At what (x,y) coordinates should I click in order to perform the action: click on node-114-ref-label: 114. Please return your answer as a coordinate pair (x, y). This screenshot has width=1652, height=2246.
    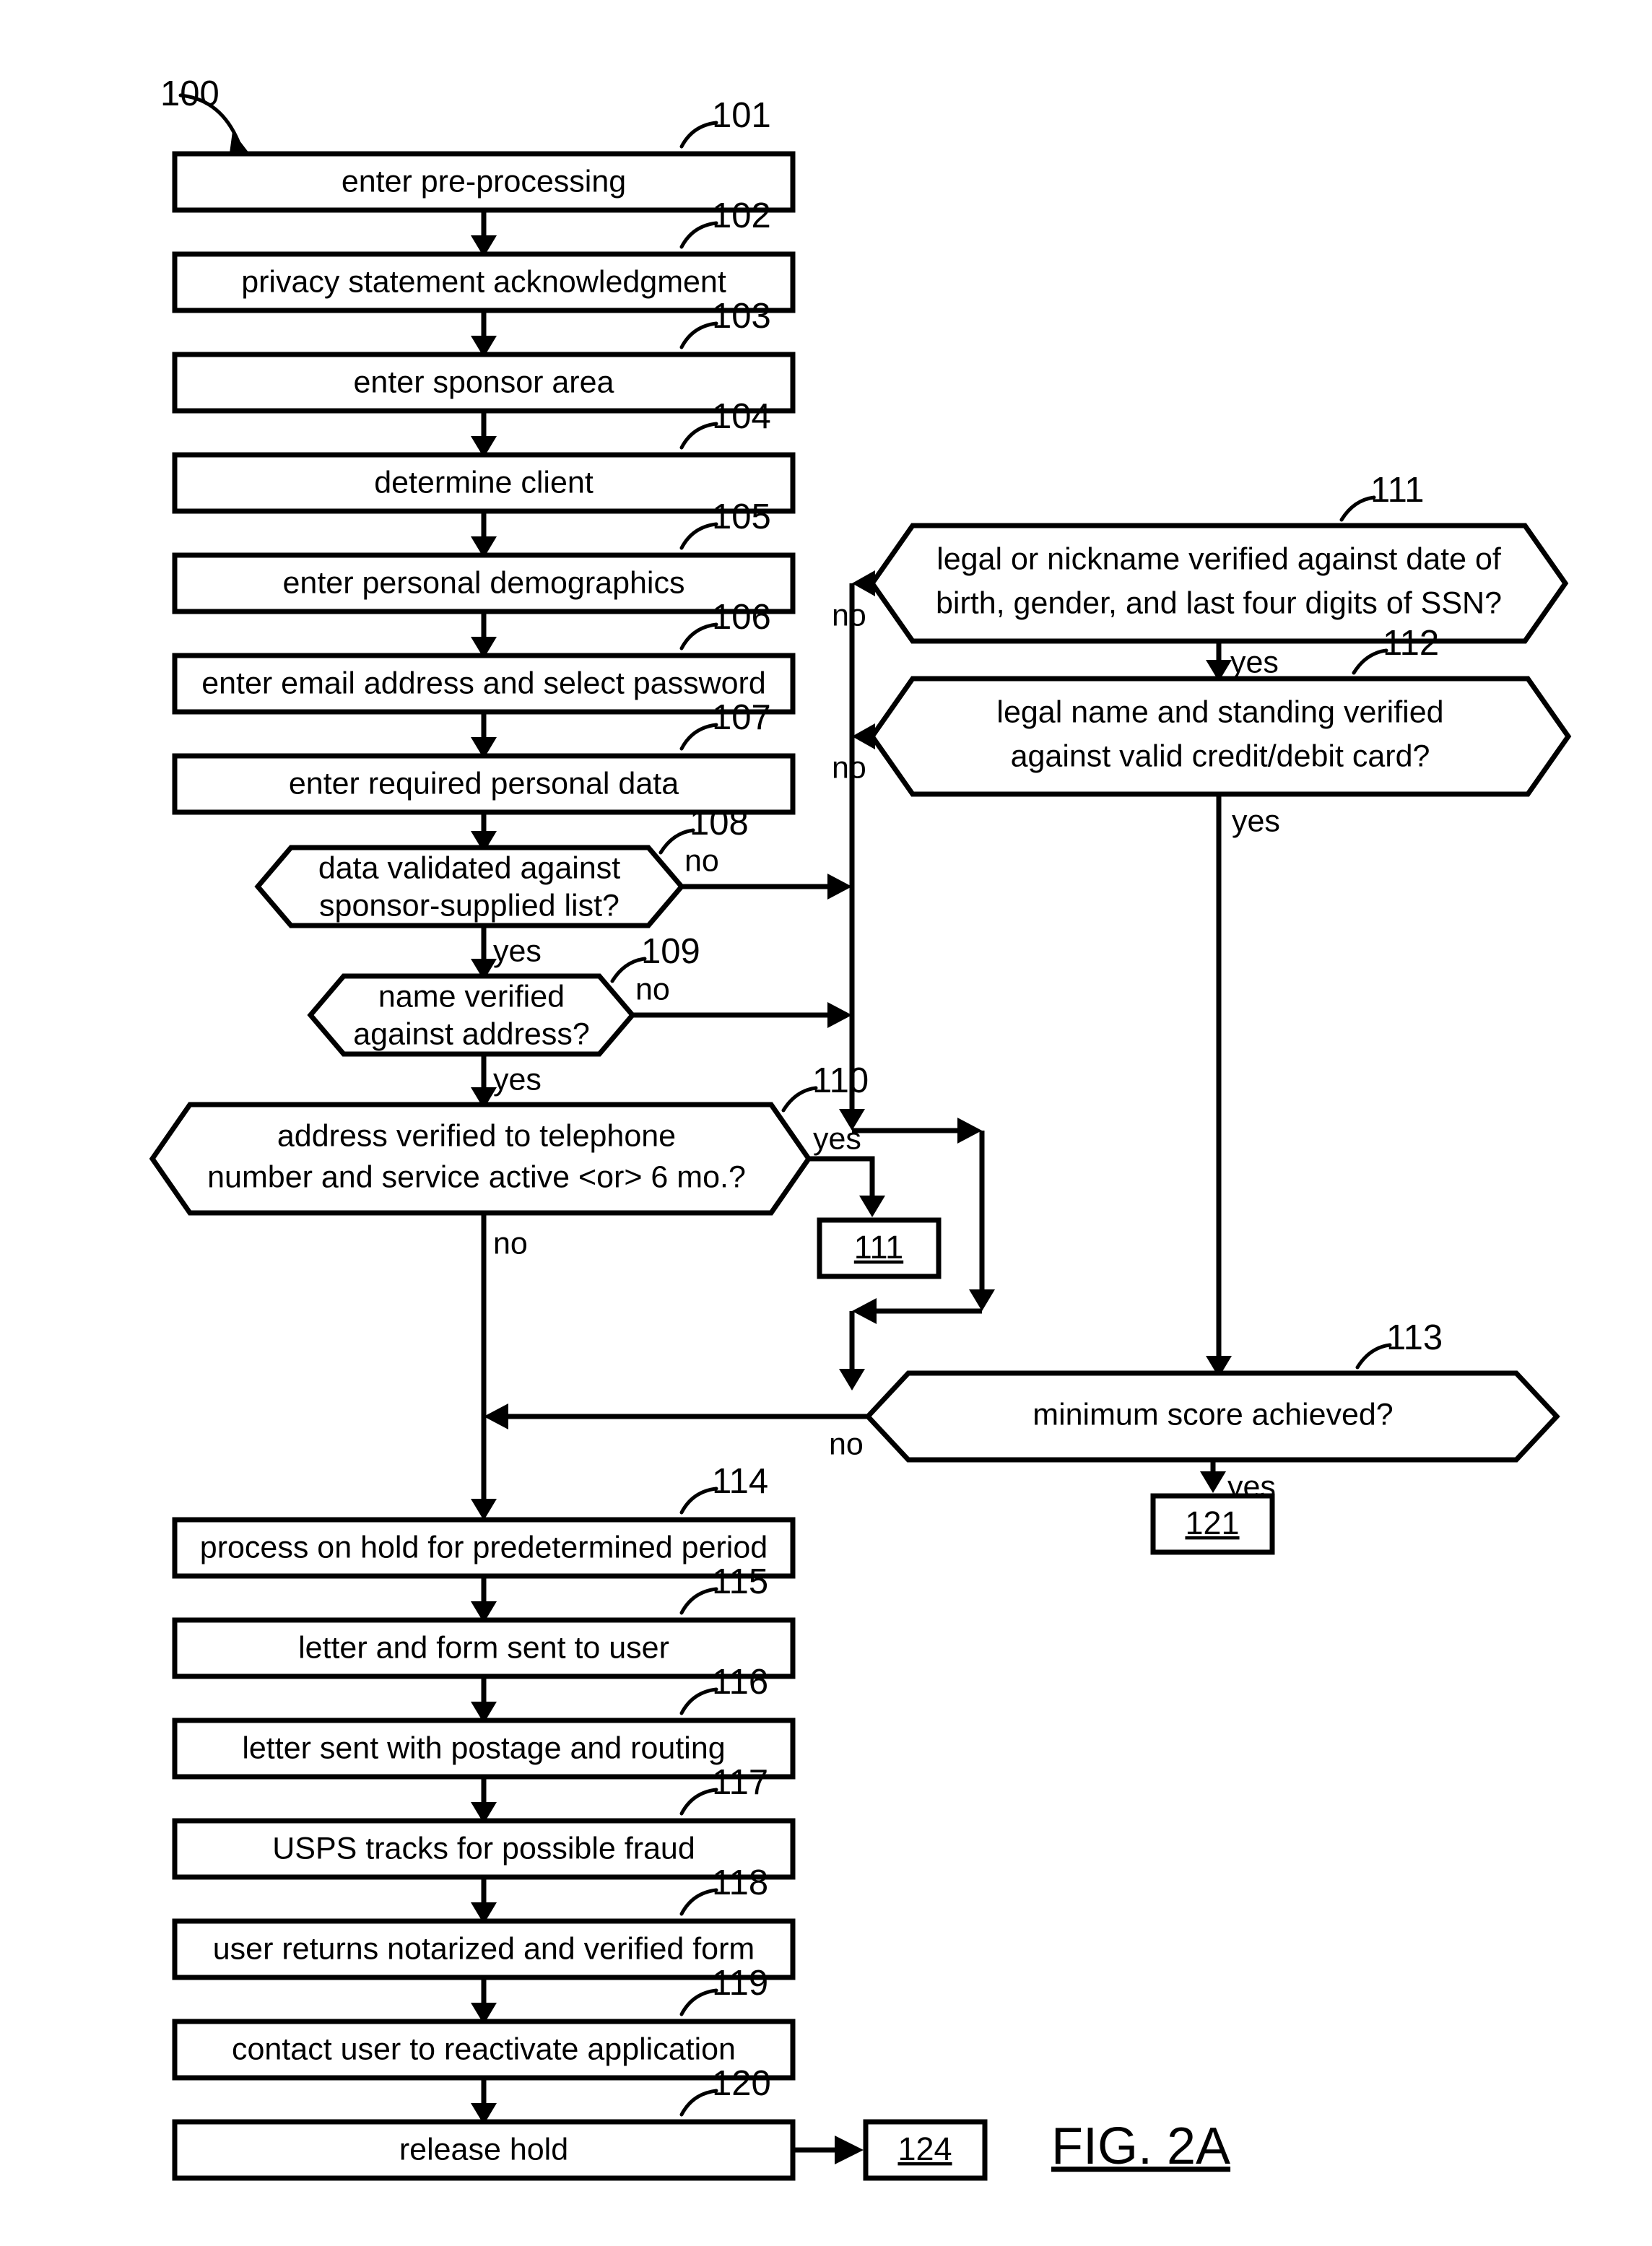
    Looking at the image, I should click on (740, 1481).